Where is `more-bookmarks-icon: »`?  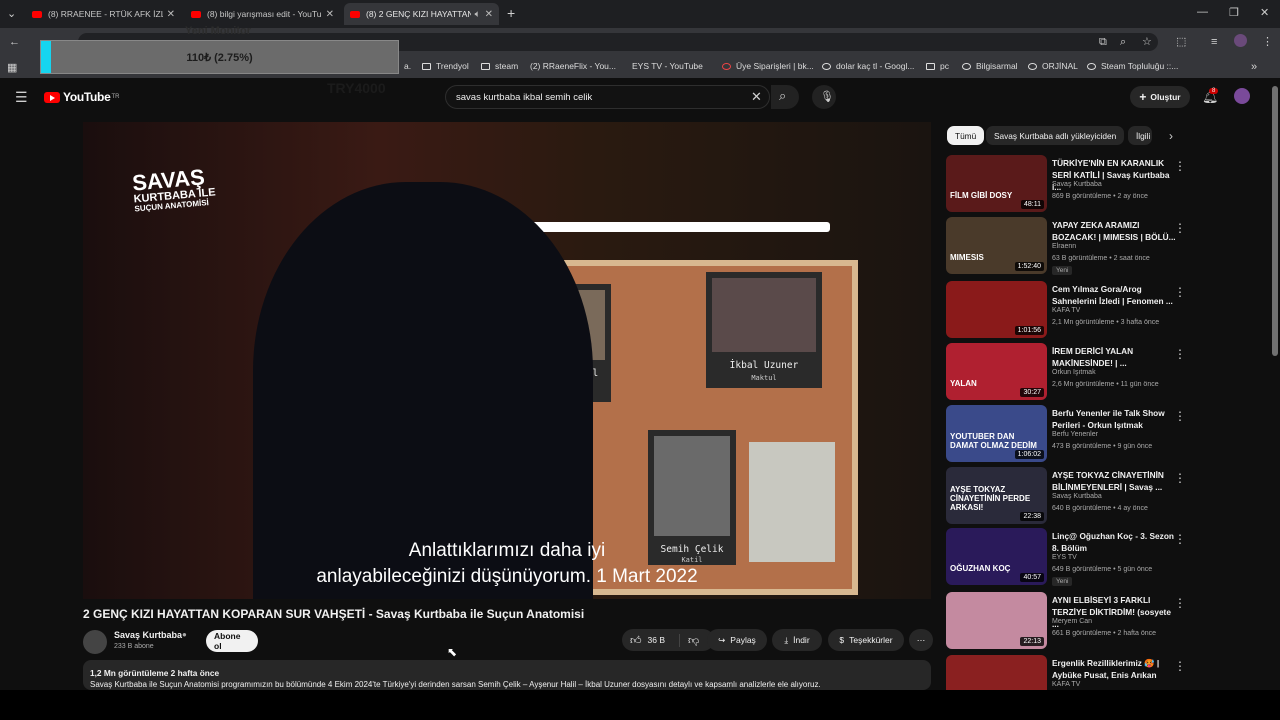
more-bookmarks-icon: » is located at coordinates (1254, 67).